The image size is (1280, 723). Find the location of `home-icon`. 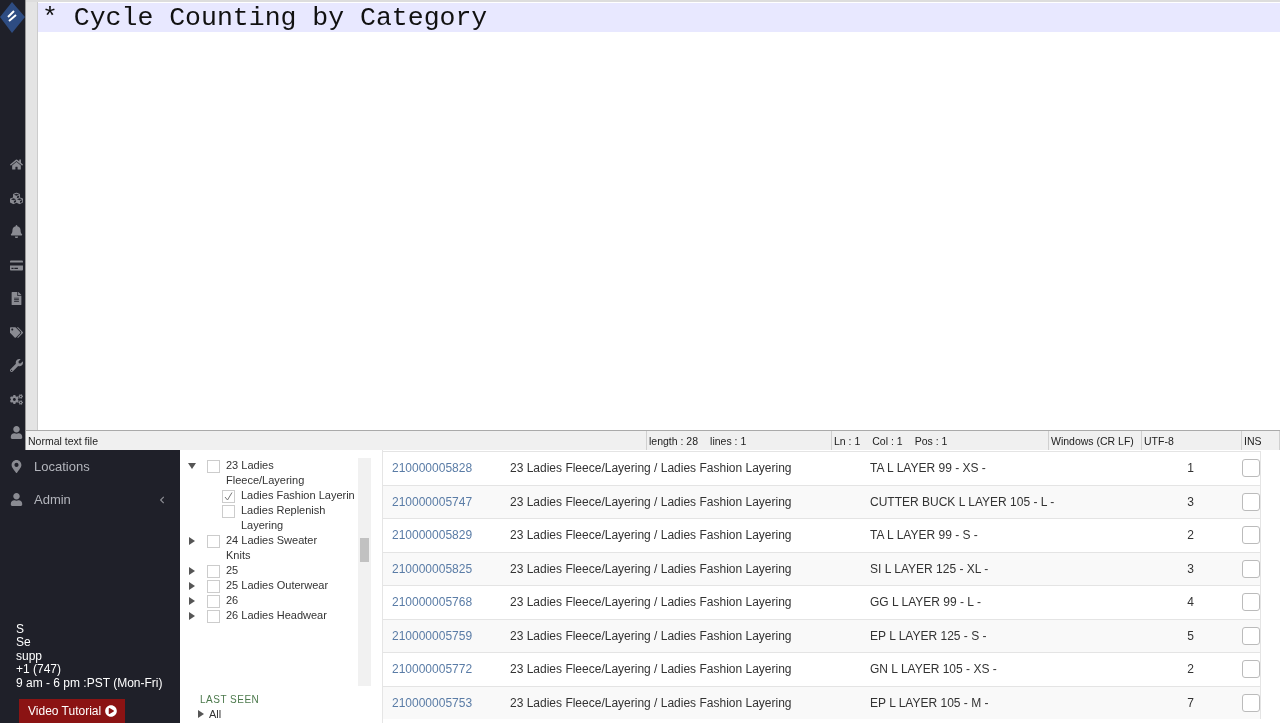

home-icon is located at coordinates (16, 165).